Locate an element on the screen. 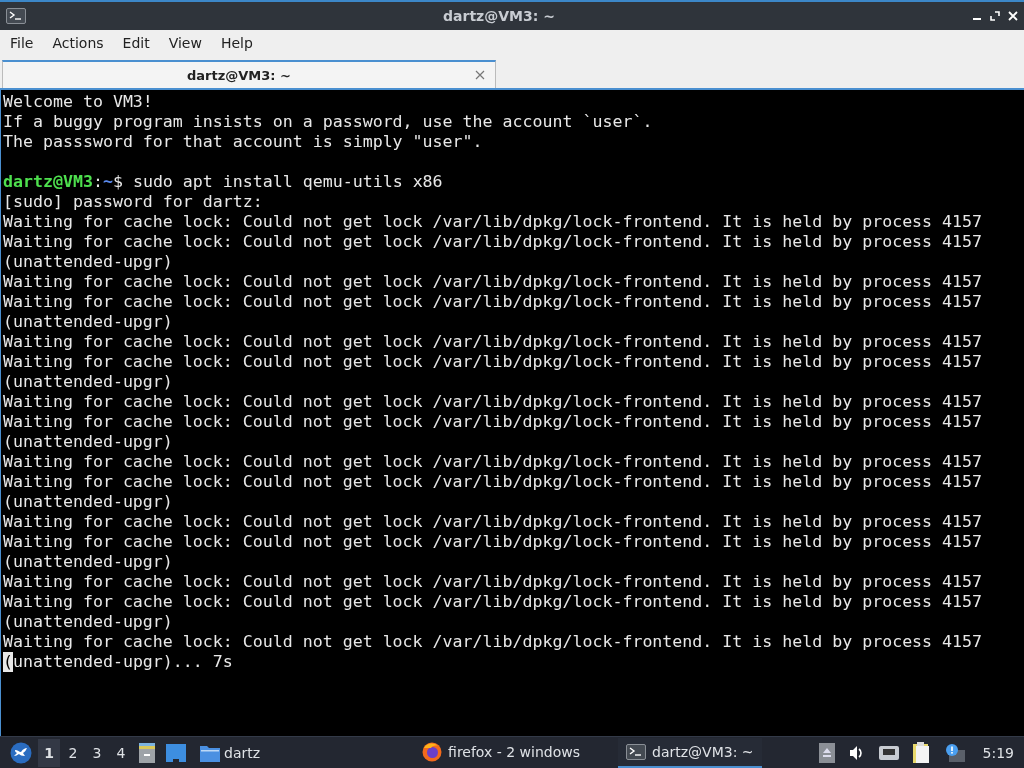 The image size is (1024, 768). command-text: $ sudo apt install qemu-utils x86 is located at coordinates (277, 182).